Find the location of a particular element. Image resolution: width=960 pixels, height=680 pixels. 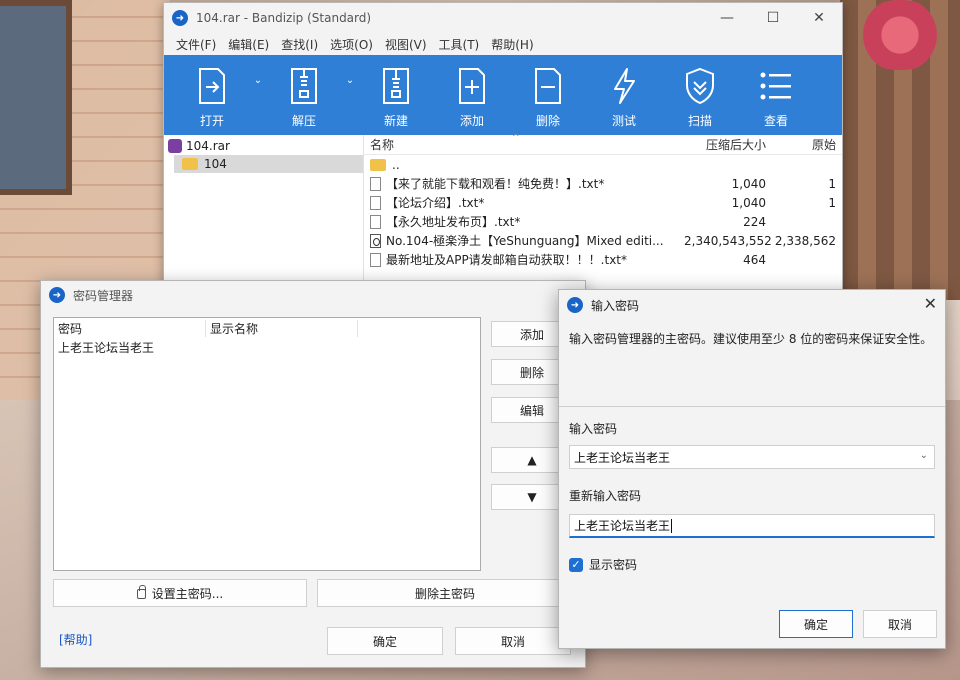

extract-label: 解压 is located at coordinates (303, 121).